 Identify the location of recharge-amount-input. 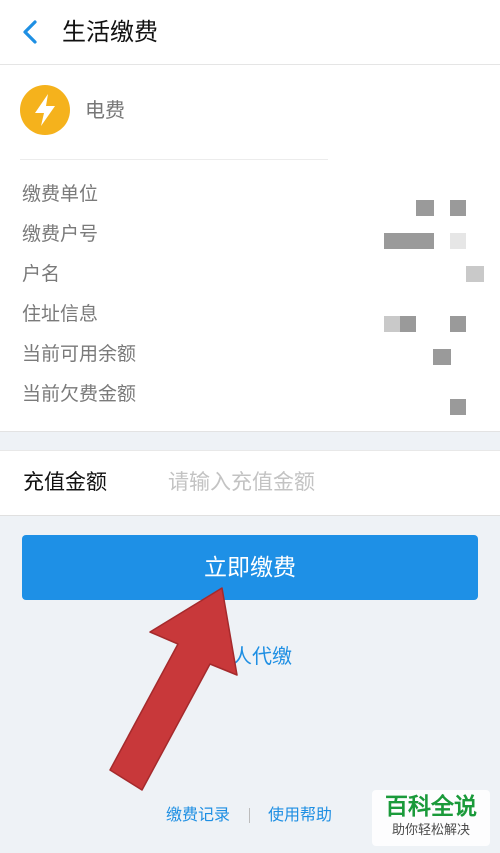
(328, 482).